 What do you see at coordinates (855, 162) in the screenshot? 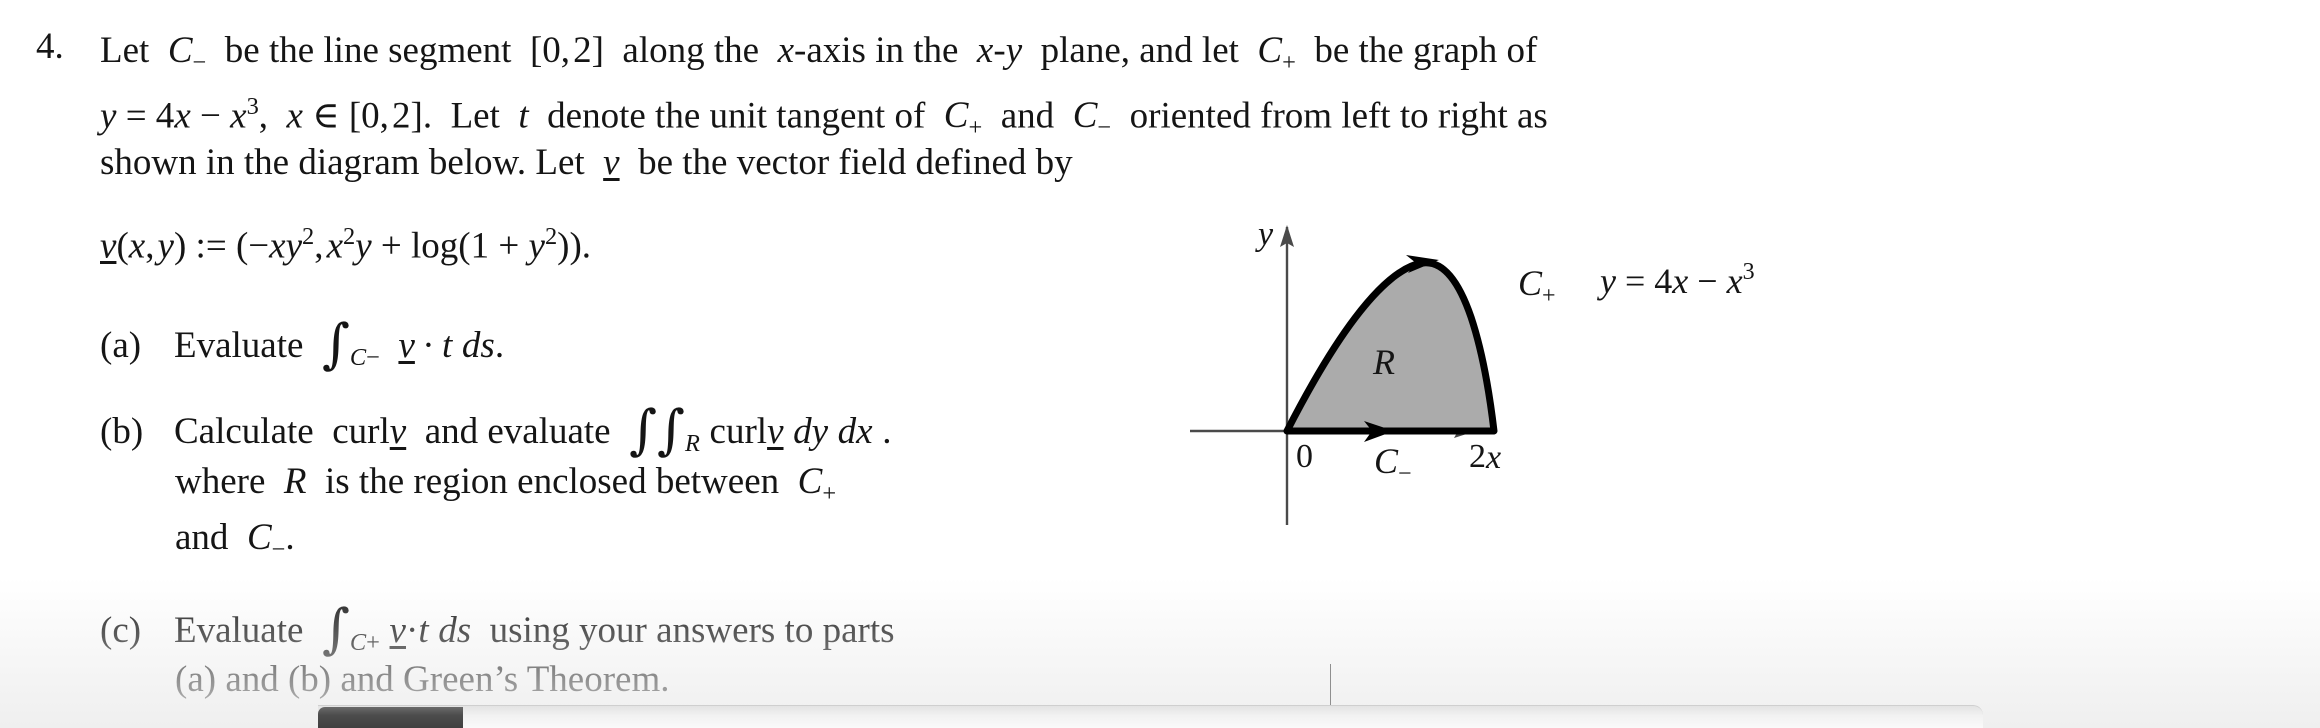
I see `text-be-vector-field: be the vector field defined by` at bounding box center [855, 162].